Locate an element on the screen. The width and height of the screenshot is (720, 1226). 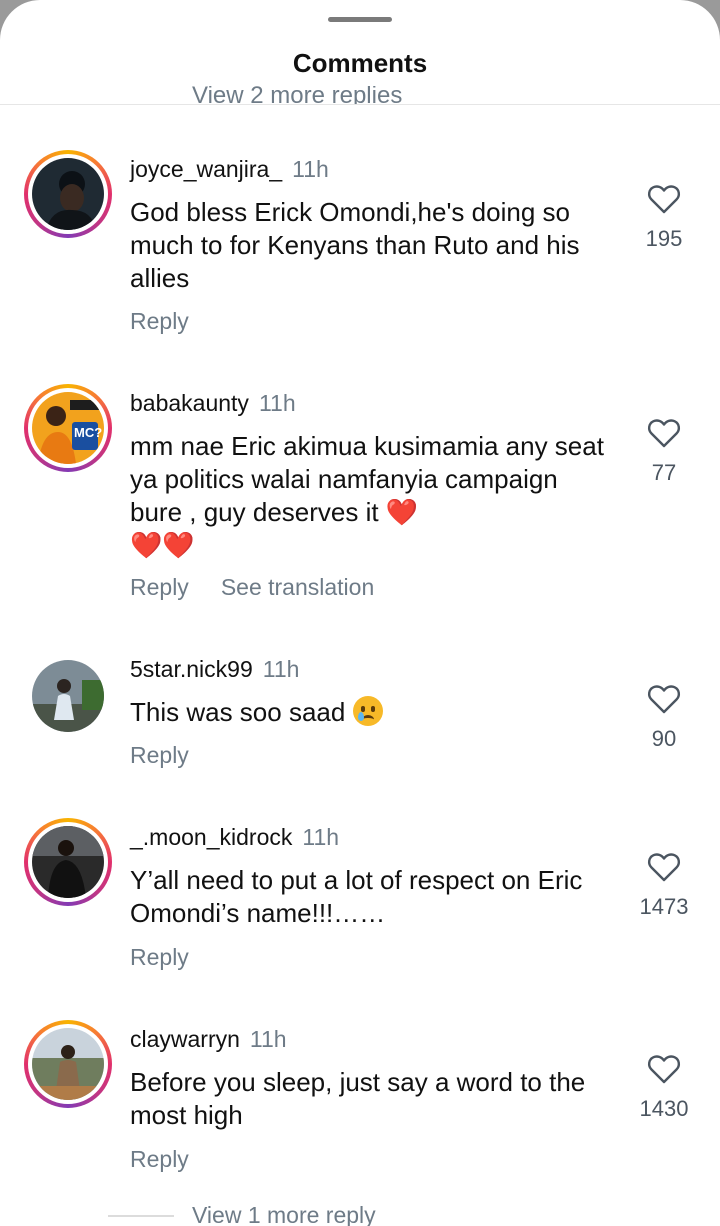
like-control: 77 is located at coordinates (664, 452).